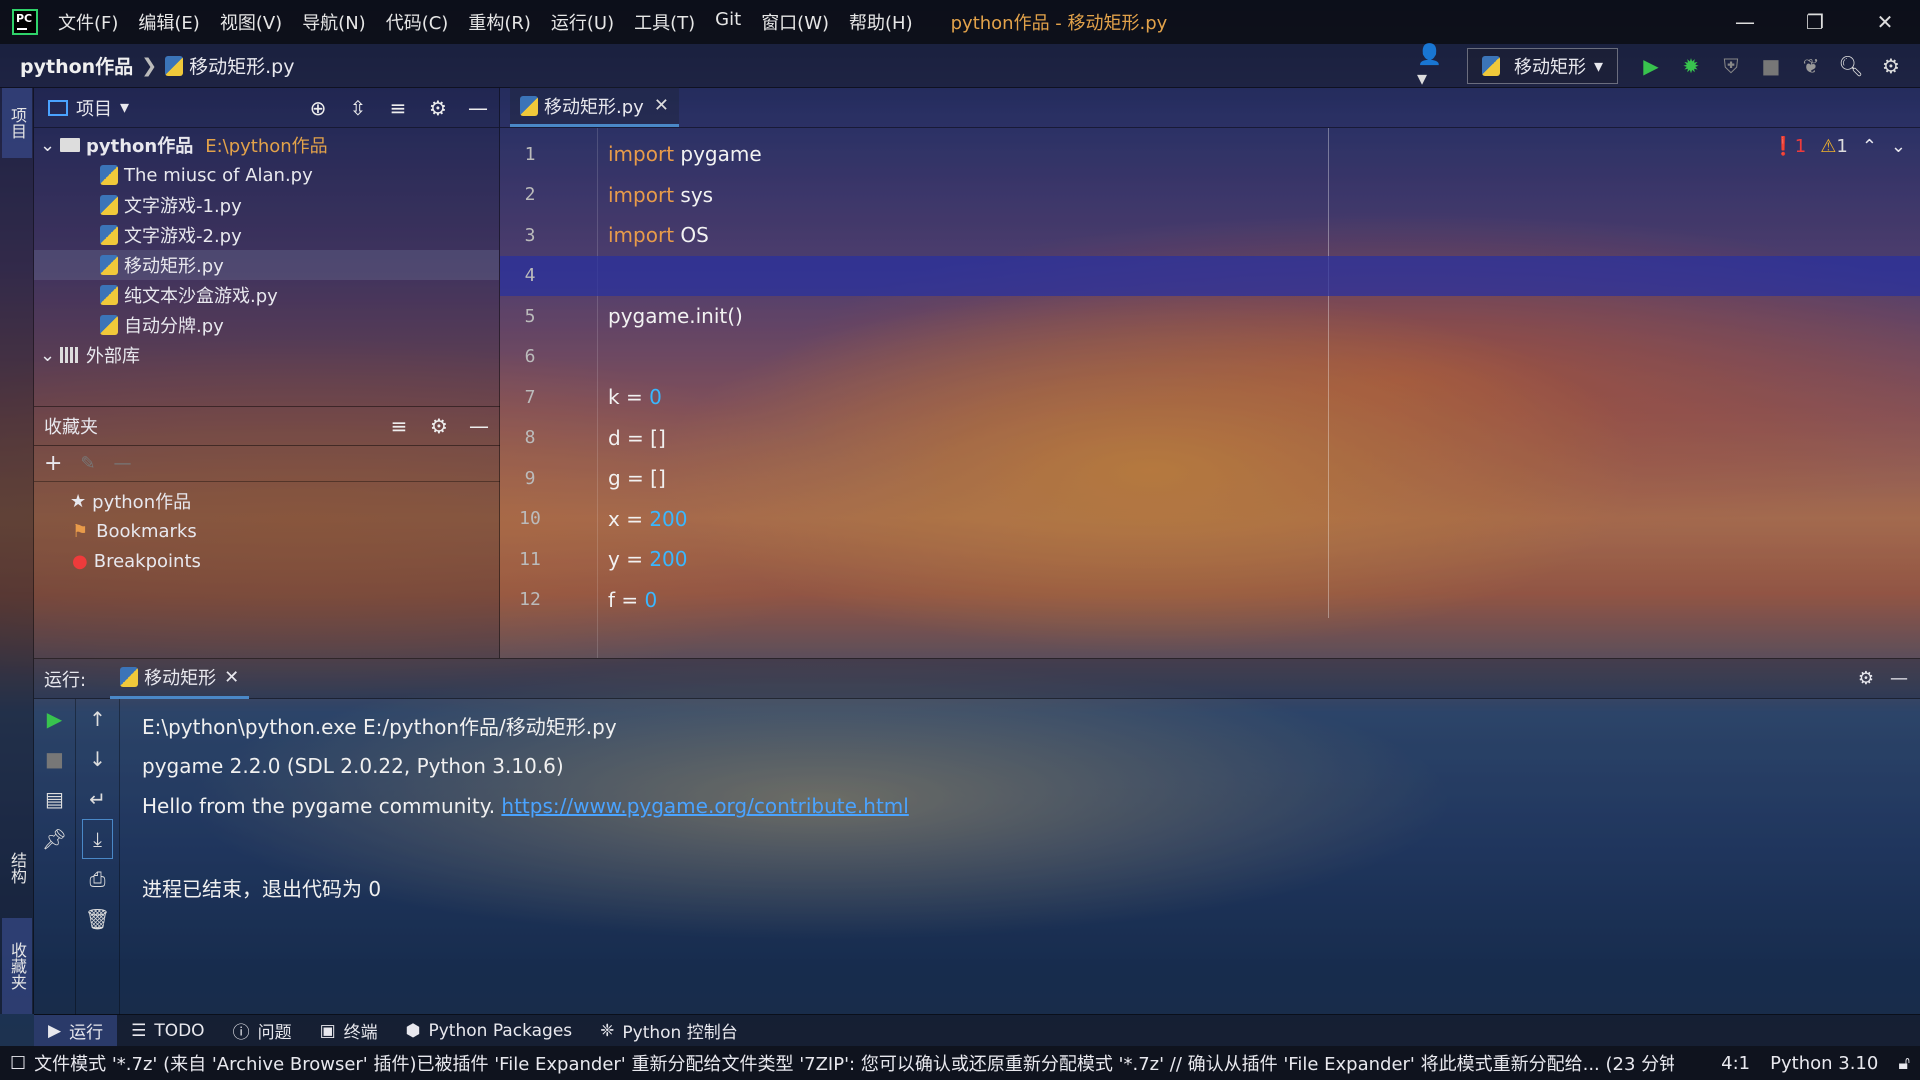 Image resolution: width=1920 pixels, height=1080 pixels. I want to click on debug-icon: ✹, so click(1691, 66).